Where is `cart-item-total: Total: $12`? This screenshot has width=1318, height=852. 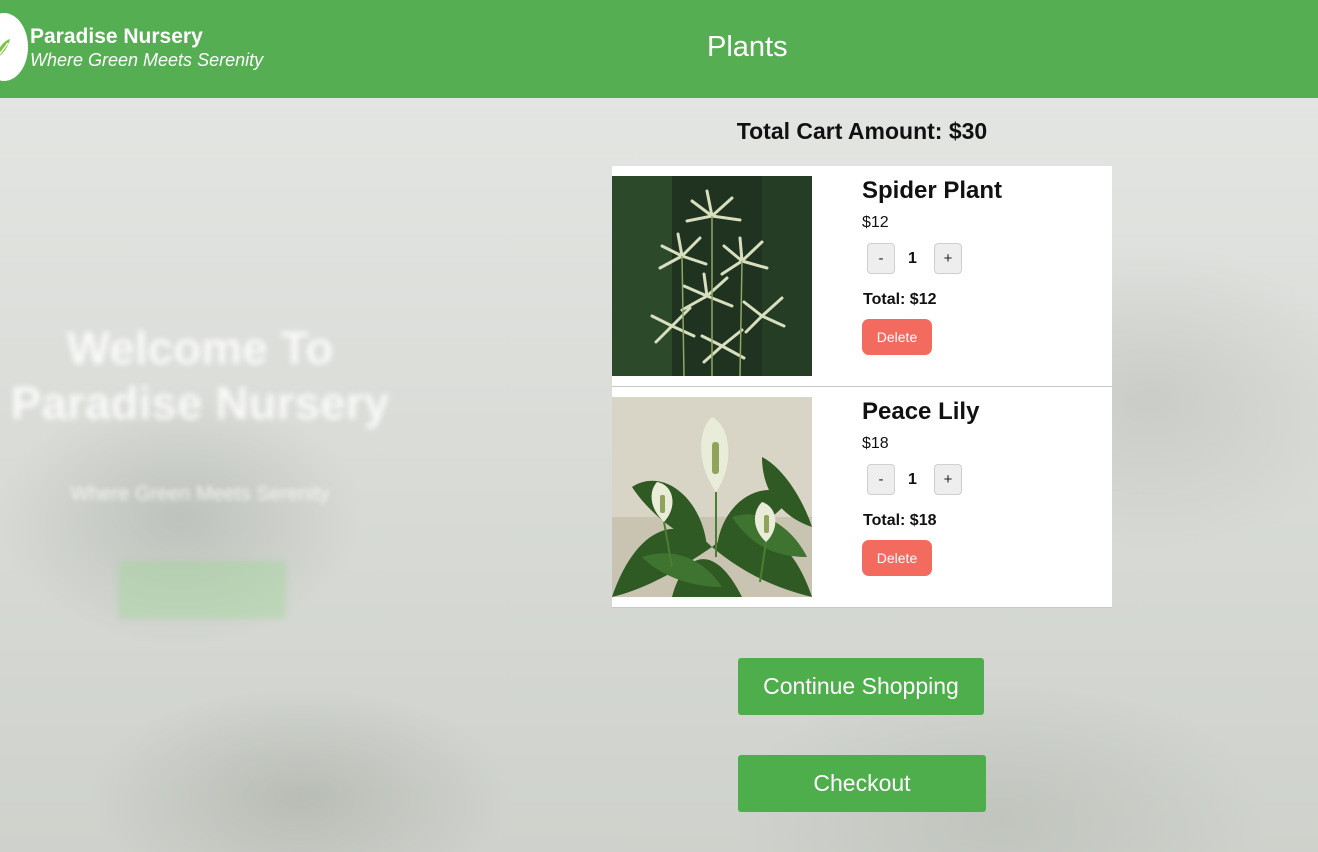
cart-item-total: Total: $12 is located at coordinates (900, 299).